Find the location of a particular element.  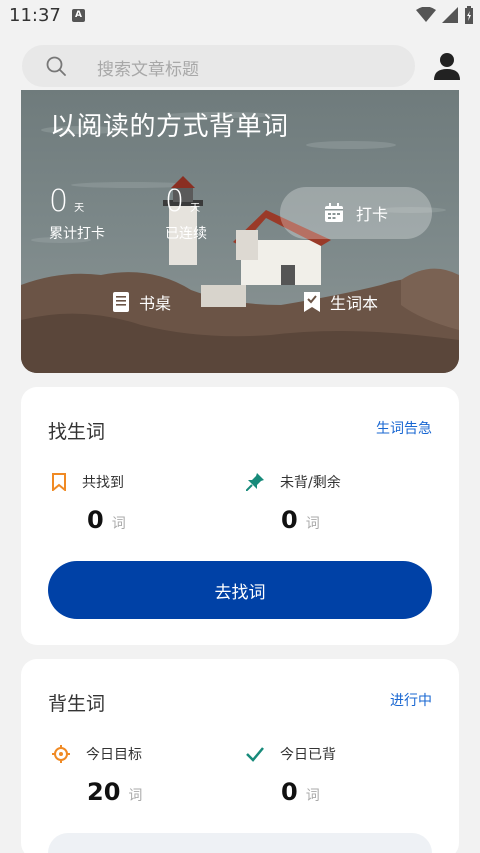

find-words-button: 去找词 is located at coordinates (240, 590).